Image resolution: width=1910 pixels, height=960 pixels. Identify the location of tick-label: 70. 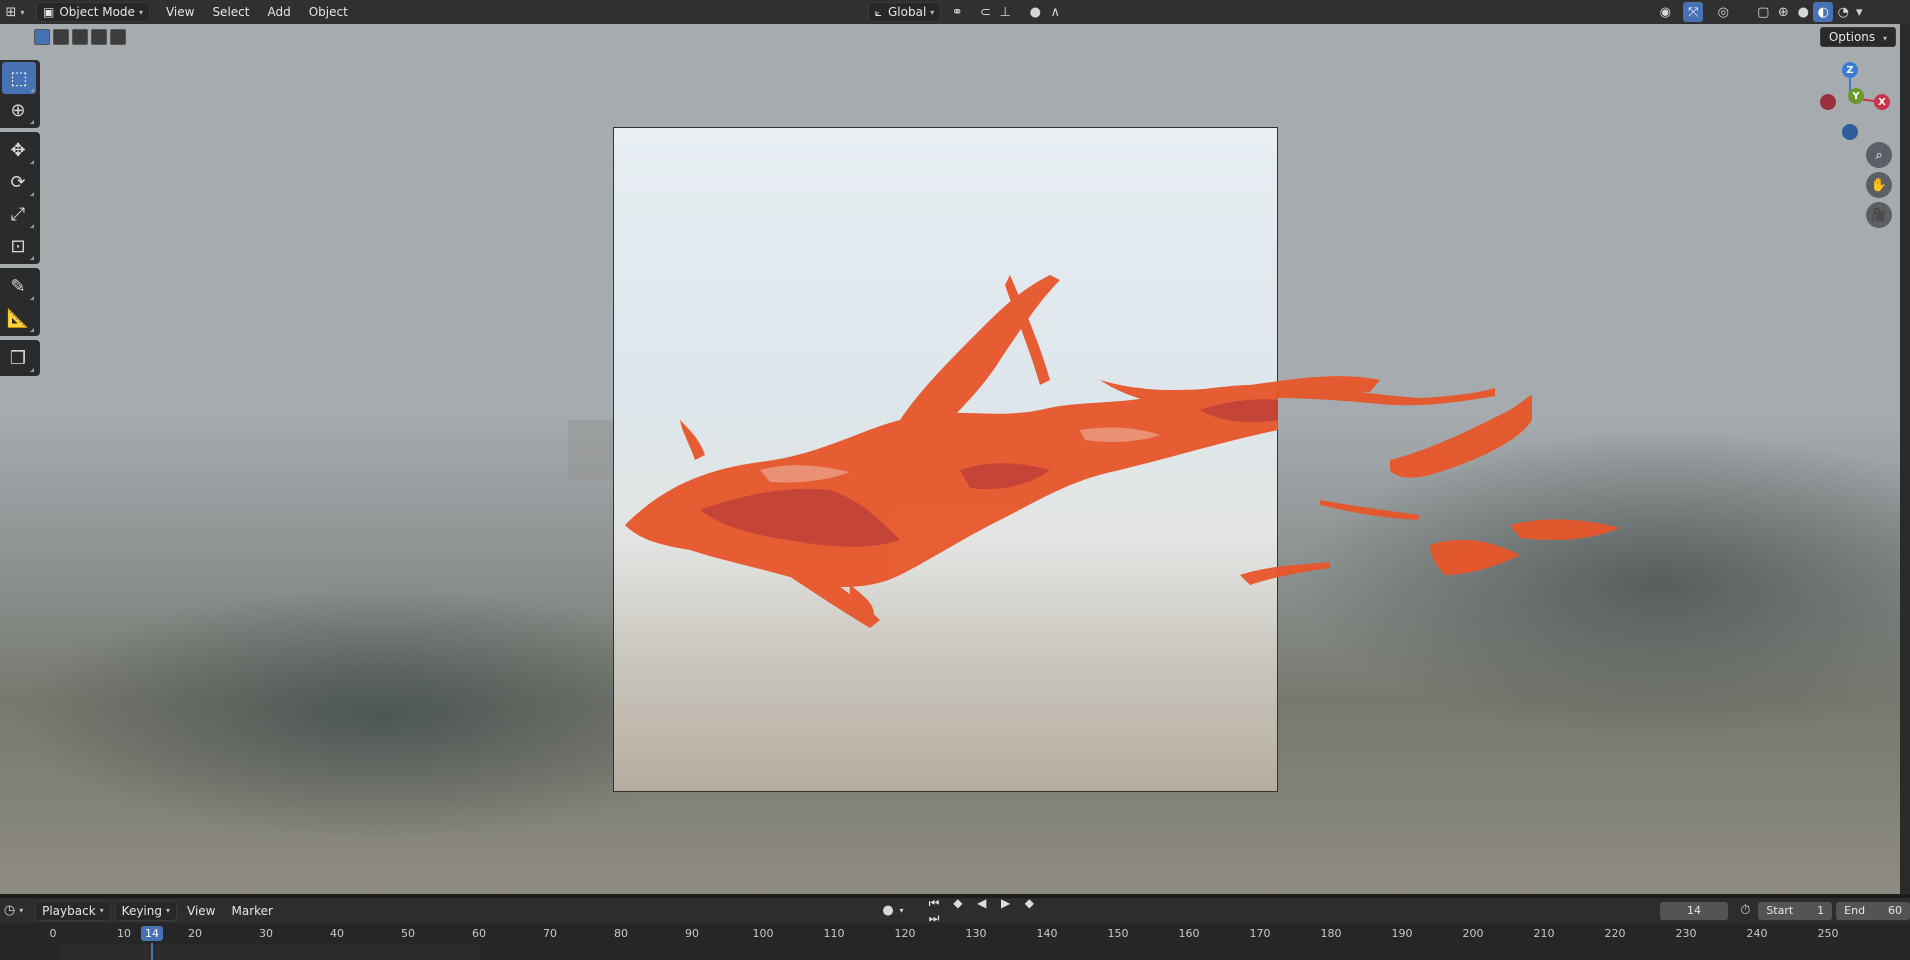
(550, 933).